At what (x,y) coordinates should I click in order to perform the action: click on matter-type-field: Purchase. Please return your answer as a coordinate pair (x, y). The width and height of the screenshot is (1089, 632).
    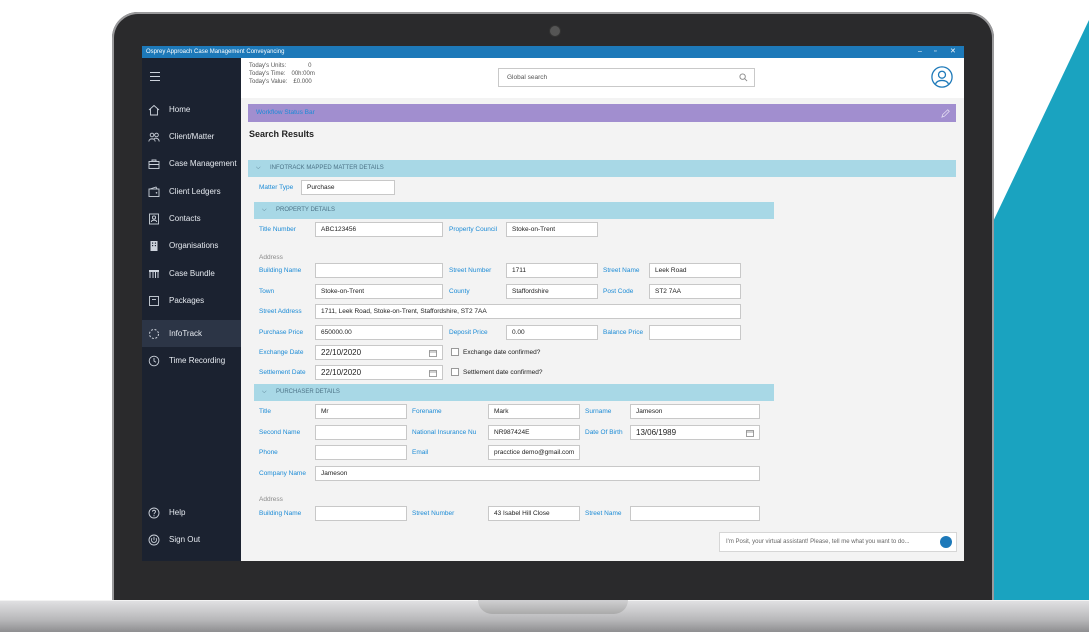
    Looking at the image, I should click on (348, 187).